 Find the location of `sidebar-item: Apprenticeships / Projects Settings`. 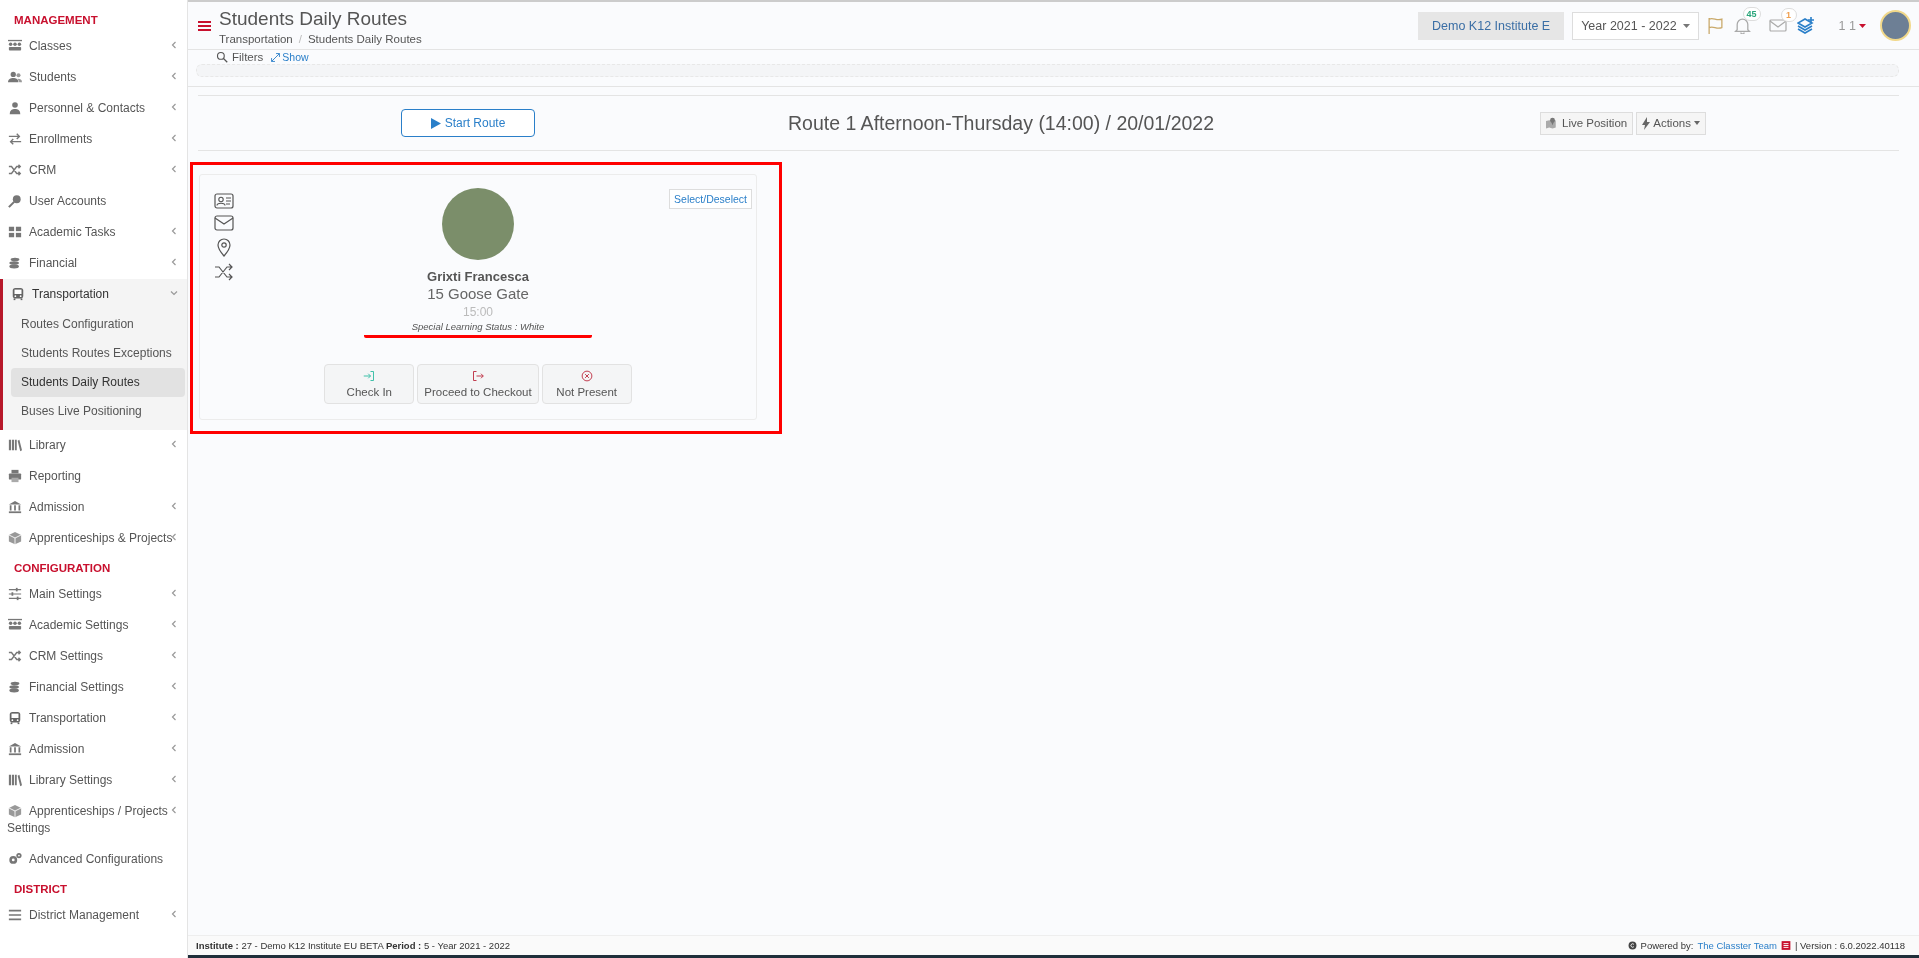

sidebar-item: Apprenticeships / Projects Settings is located at coordinates (93, 820).